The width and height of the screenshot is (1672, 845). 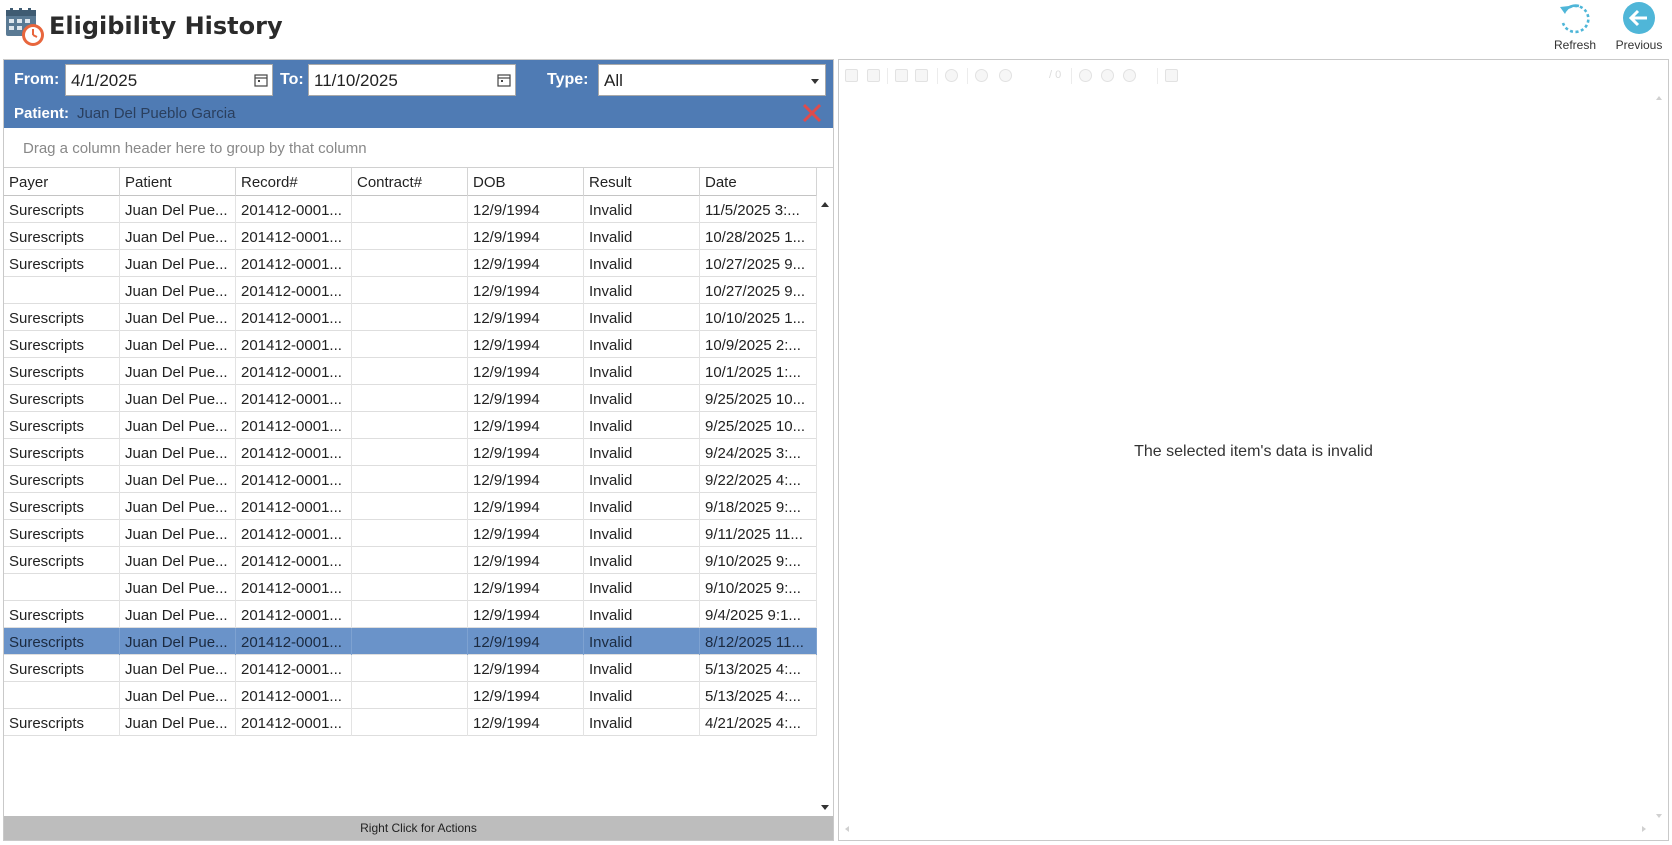 What do you see at coordinates (62, 182) in the screenshot?
I see `column-header-payer: Payer` at bounding box center [62, 182].